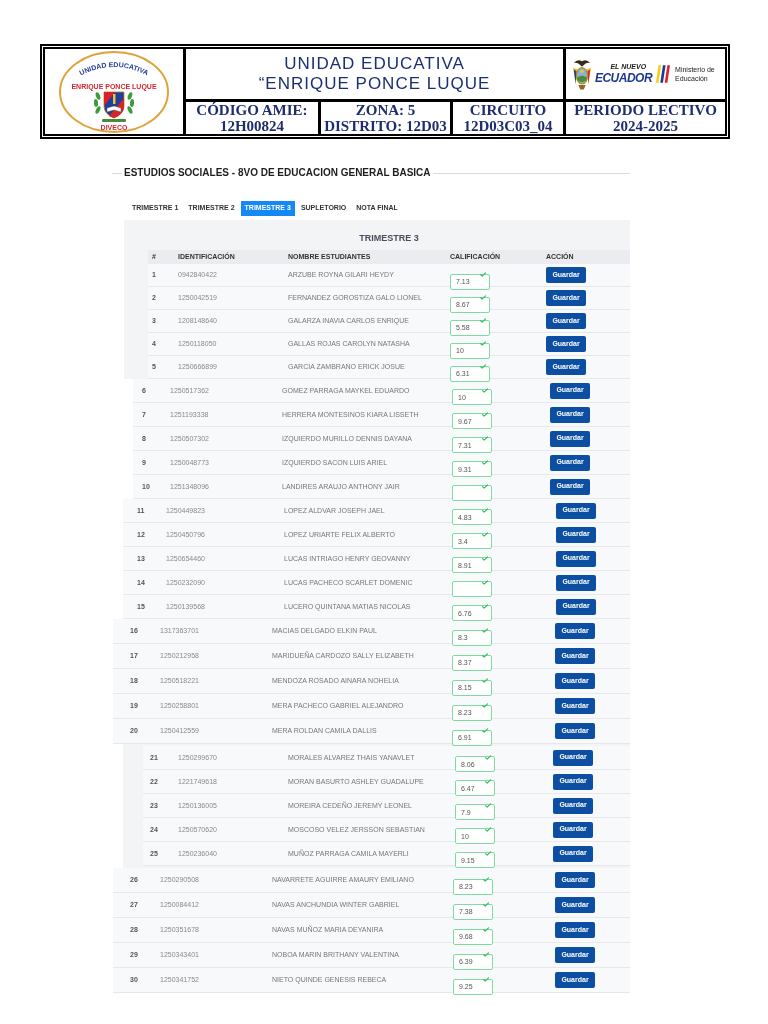 The image size is (768, 1024). What do you see at coordinates (389, 238) in the screenshot?
I see `panel-title: TRIMESTRE 3` at bounding box center [389, 238].